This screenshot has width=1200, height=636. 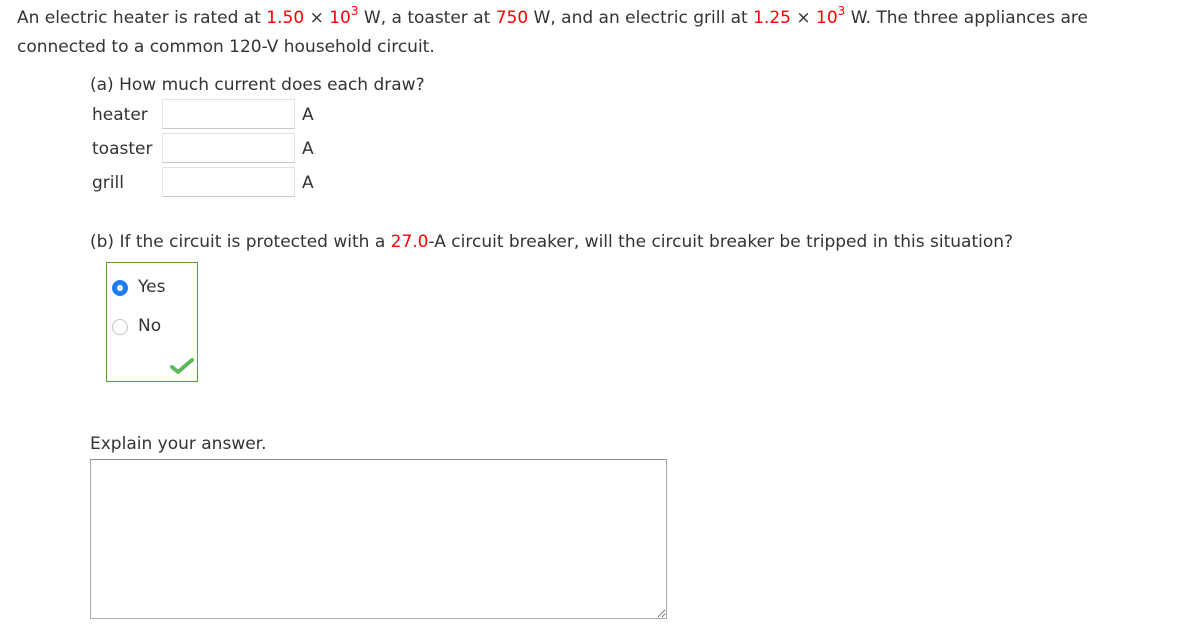 I want to click on grill-power-base: 10, so click(x=827, y=18).